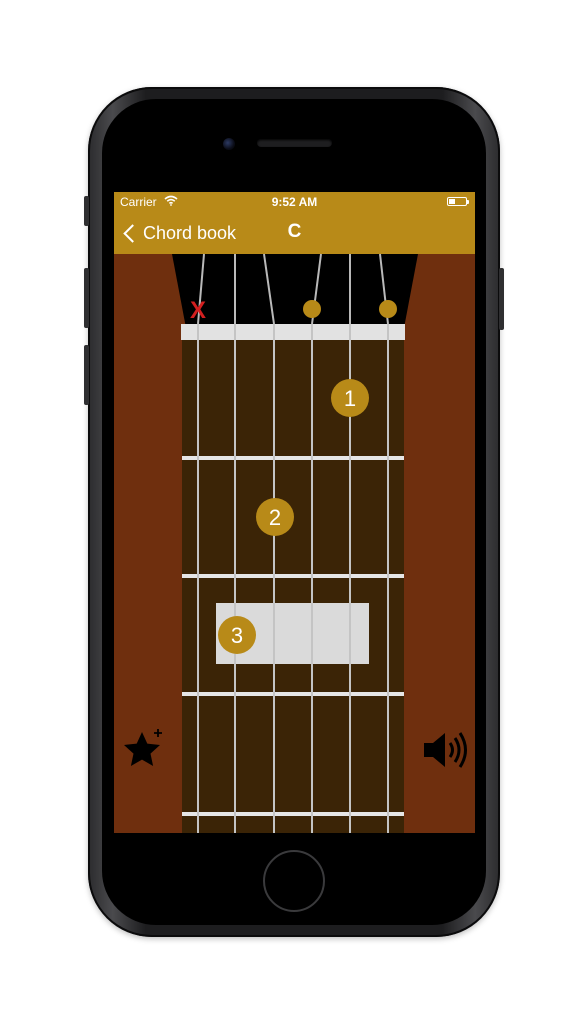 This screenshot has width=588, height=1024. Describe the element at coordinates (229, 144) in the screenshot. I see `front-camera` at that location.